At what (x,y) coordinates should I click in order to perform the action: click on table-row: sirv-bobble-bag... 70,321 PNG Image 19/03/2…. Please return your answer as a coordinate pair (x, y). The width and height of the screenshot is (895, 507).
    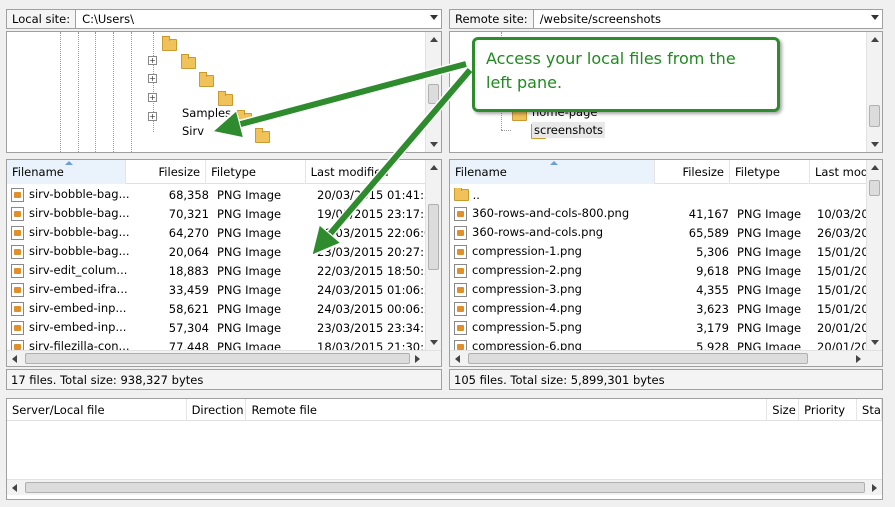
    Looking at the image, I should click on (218, 213).